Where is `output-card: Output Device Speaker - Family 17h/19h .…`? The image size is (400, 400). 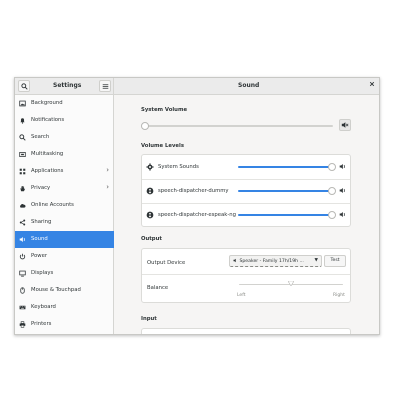
output-card: Output Device Speaker - Family 17h/19h .… is located at coordinates (246, 275).